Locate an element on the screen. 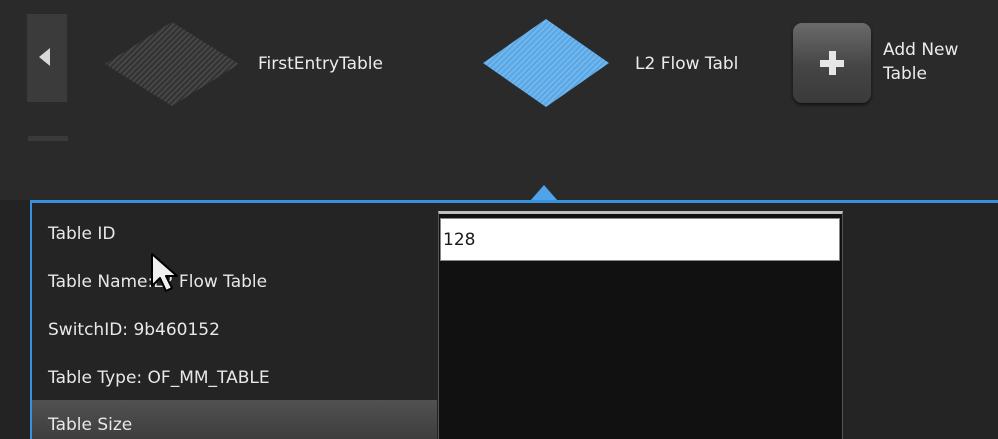 This screenshot has width=998, height=439. selection-pointer is located at coordinates (544, 193).